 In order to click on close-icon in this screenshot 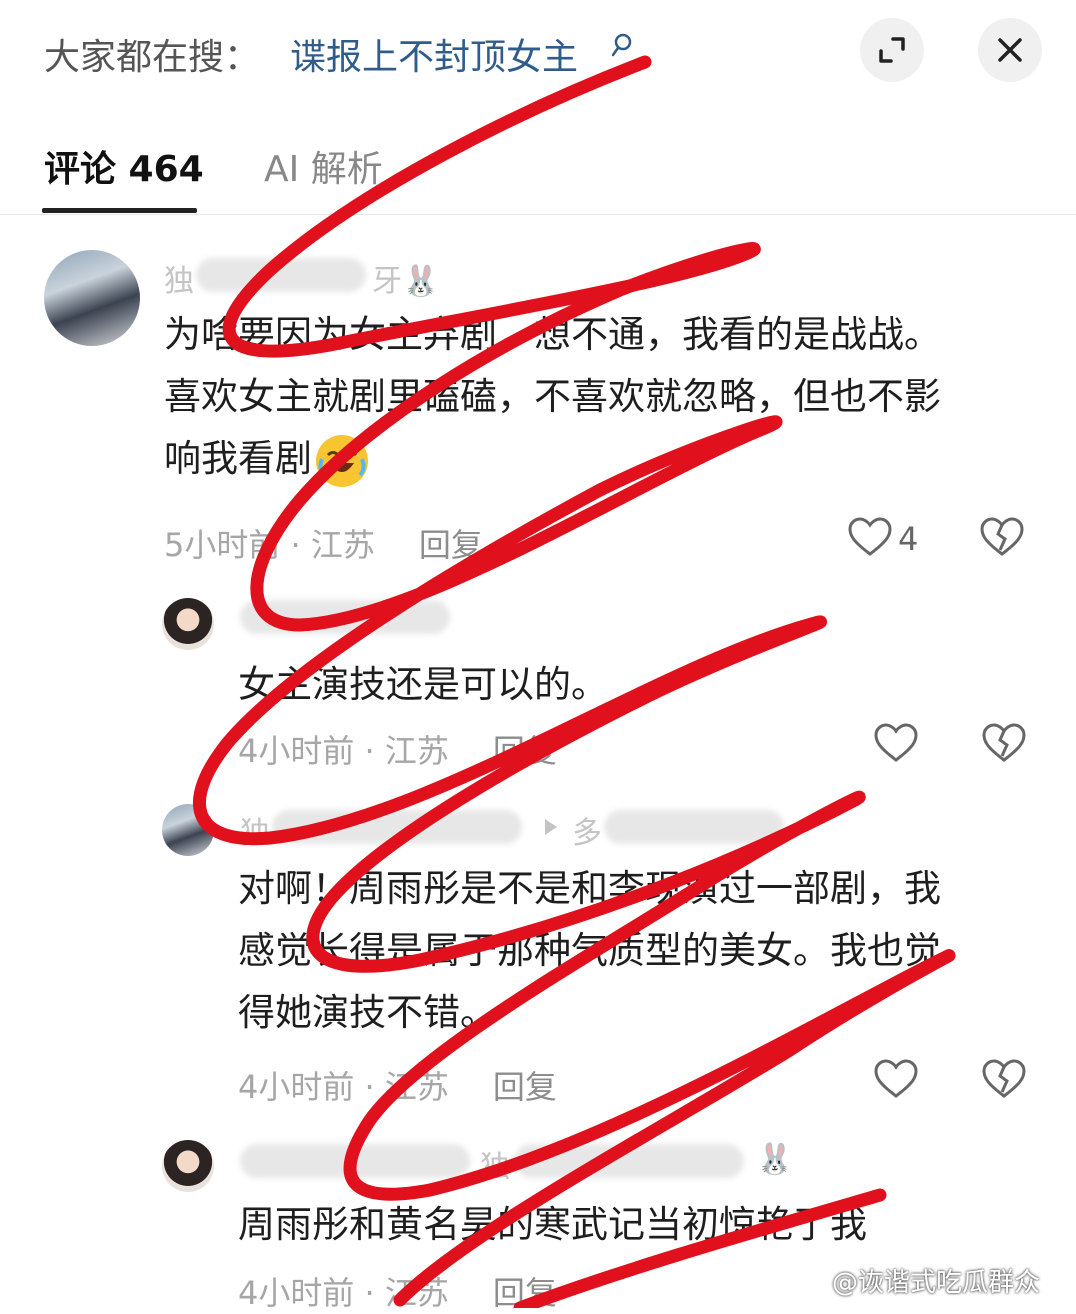, I will do `click(1010, 50)`.